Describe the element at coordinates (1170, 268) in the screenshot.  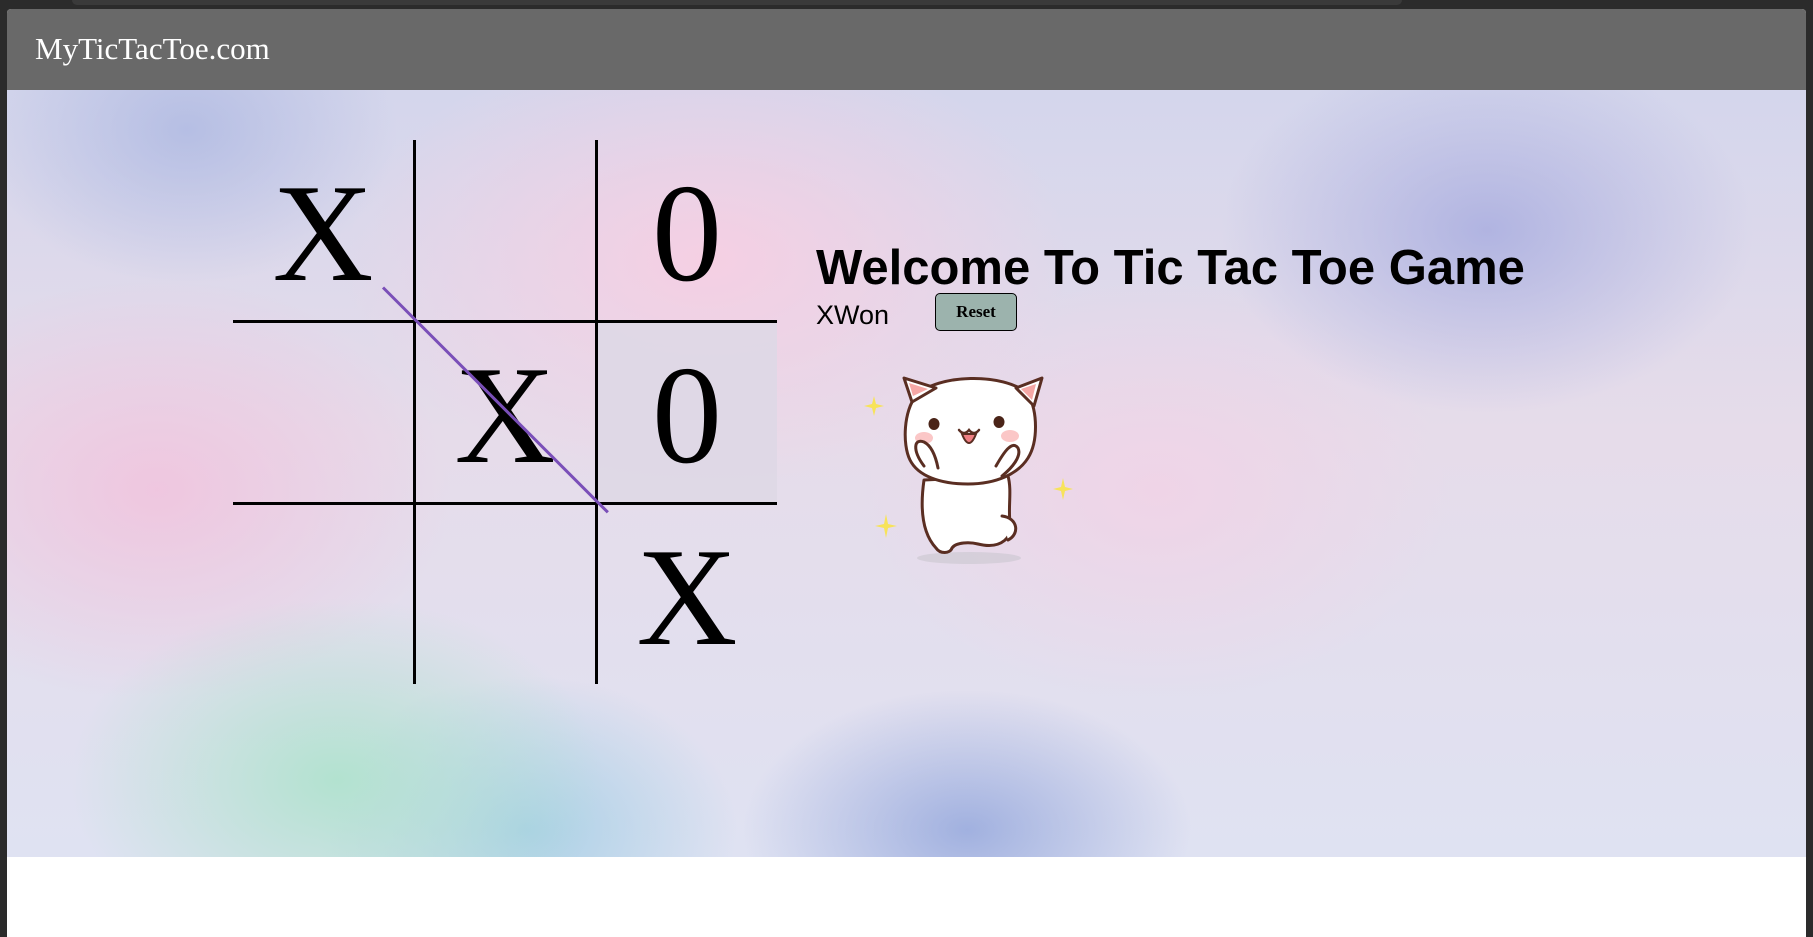
I see `page-title: Welcome To Tic Tac Toe Game` at that location.